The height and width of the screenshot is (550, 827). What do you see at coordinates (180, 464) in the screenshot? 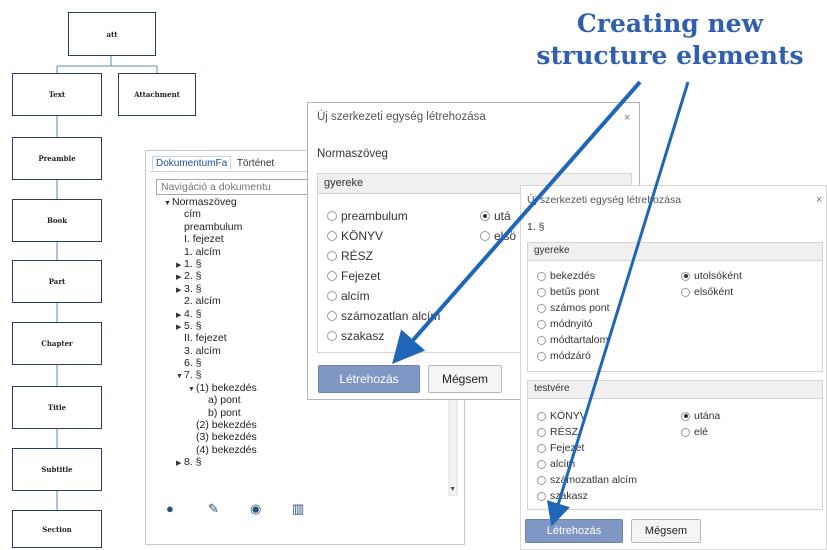
I see `collapsed-icon: ▶` at bounding box center [180, 464].